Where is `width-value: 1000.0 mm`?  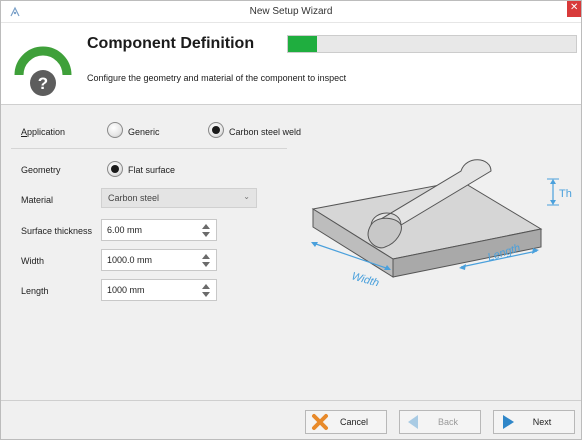 width-value: 1000.0 mm is located at coordinates (129, 260).